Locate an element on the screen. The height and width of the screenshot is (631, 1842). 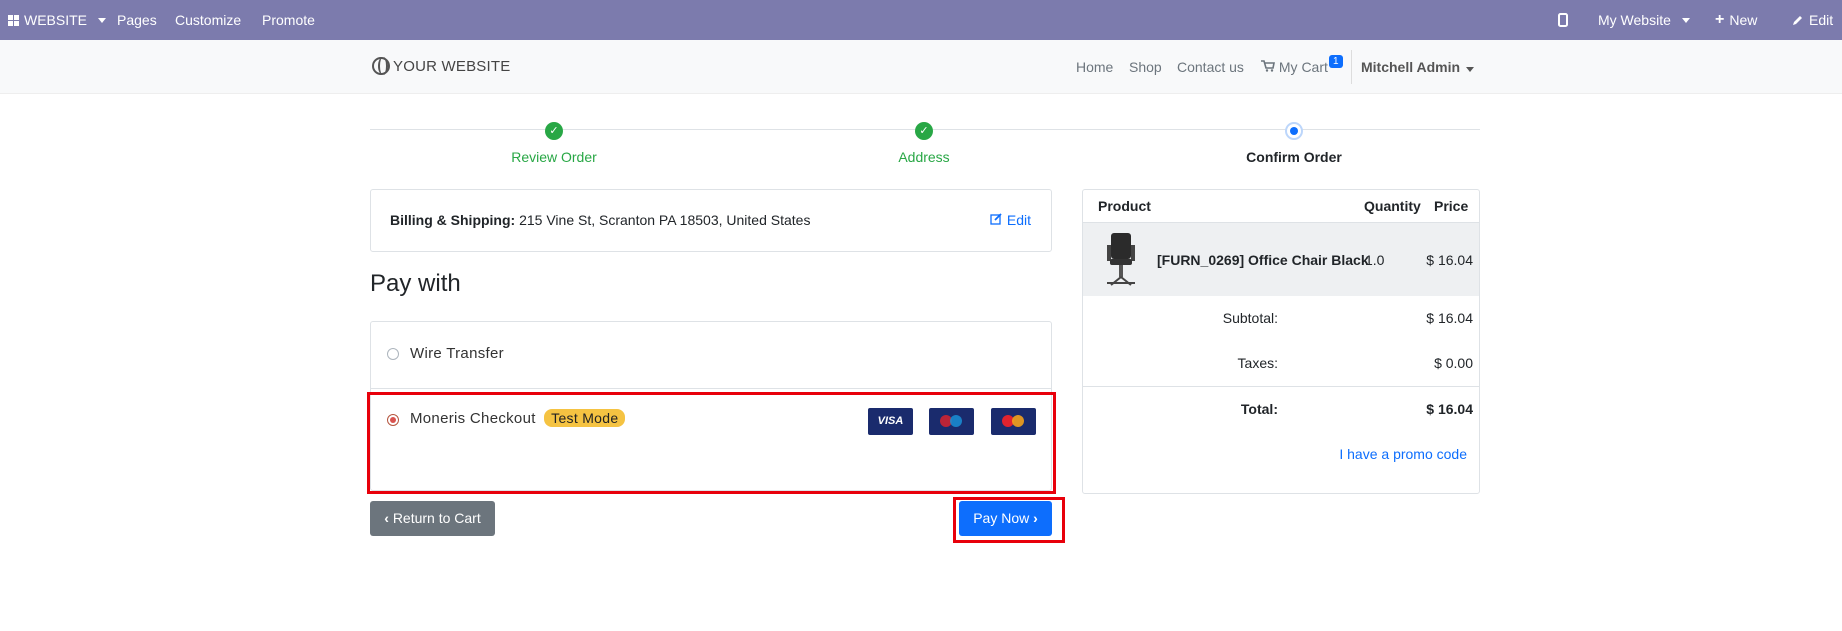
header-price: Price is located at coordinates (1451, 206).